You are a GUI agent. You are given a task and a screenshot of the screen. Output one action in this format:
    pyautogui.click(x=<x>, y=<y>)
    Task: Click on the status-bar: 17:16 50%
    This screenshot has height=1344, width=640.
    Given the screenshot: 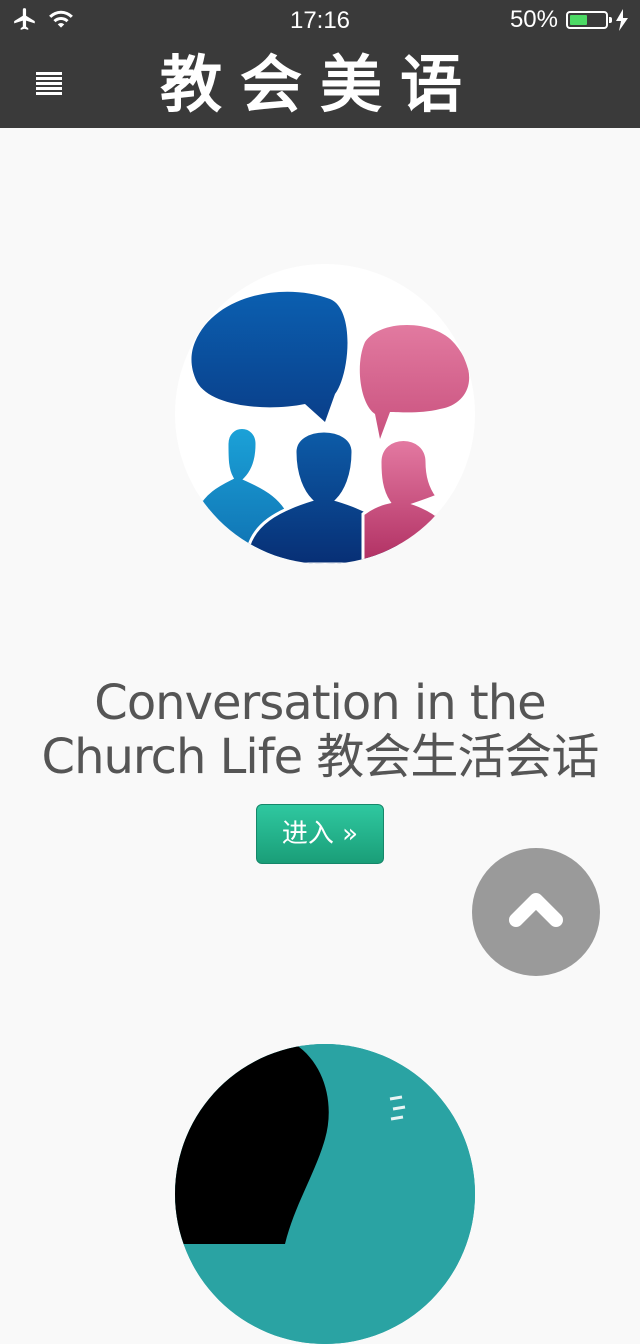 What is the action you would take?
    pyautogui.click(x=320, y=20)
    